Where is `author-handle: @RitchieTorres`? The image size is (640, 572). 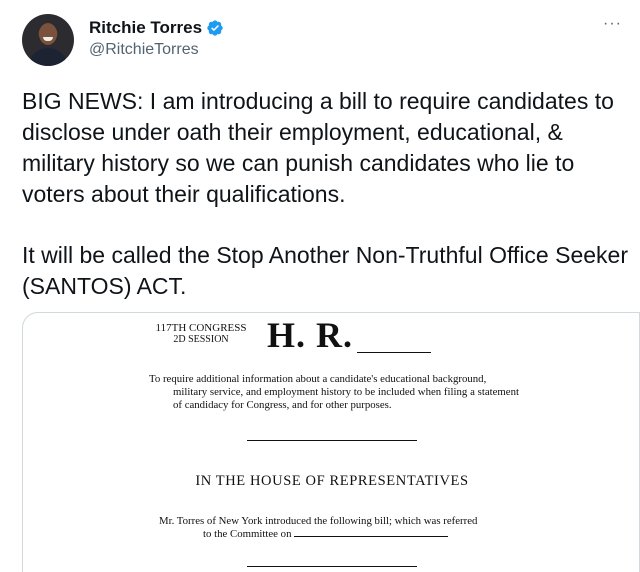
author-handle: @RitchieTorres is located at coordinates (144, 50).